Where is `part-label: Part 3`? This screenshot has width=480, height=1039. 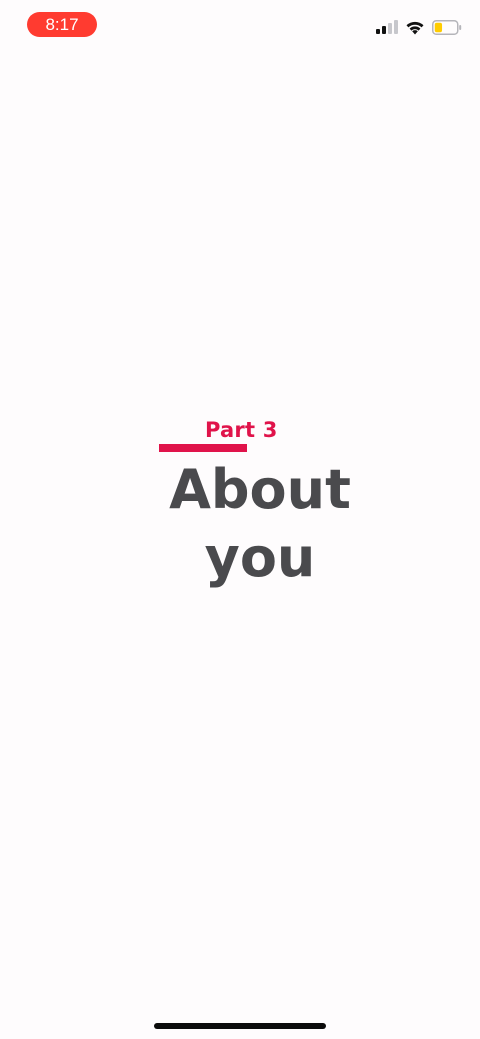 part-label: Part 3 is located at coordinates (241, 430).